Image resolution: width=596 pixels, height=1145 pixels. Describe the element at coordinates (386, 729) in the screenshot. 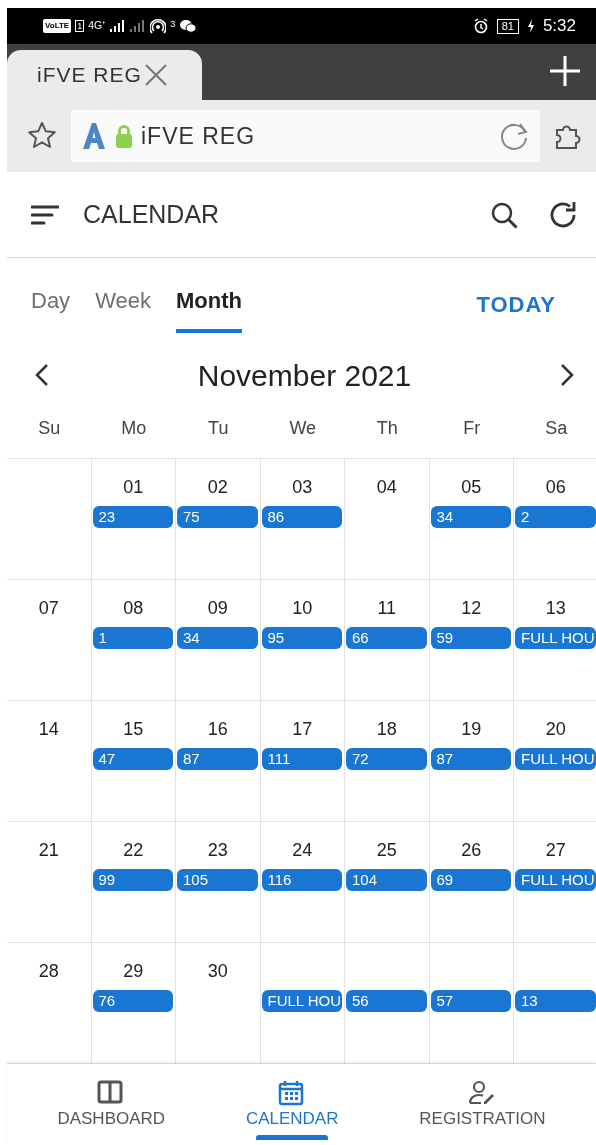

I see `day-number: 18` at that location.